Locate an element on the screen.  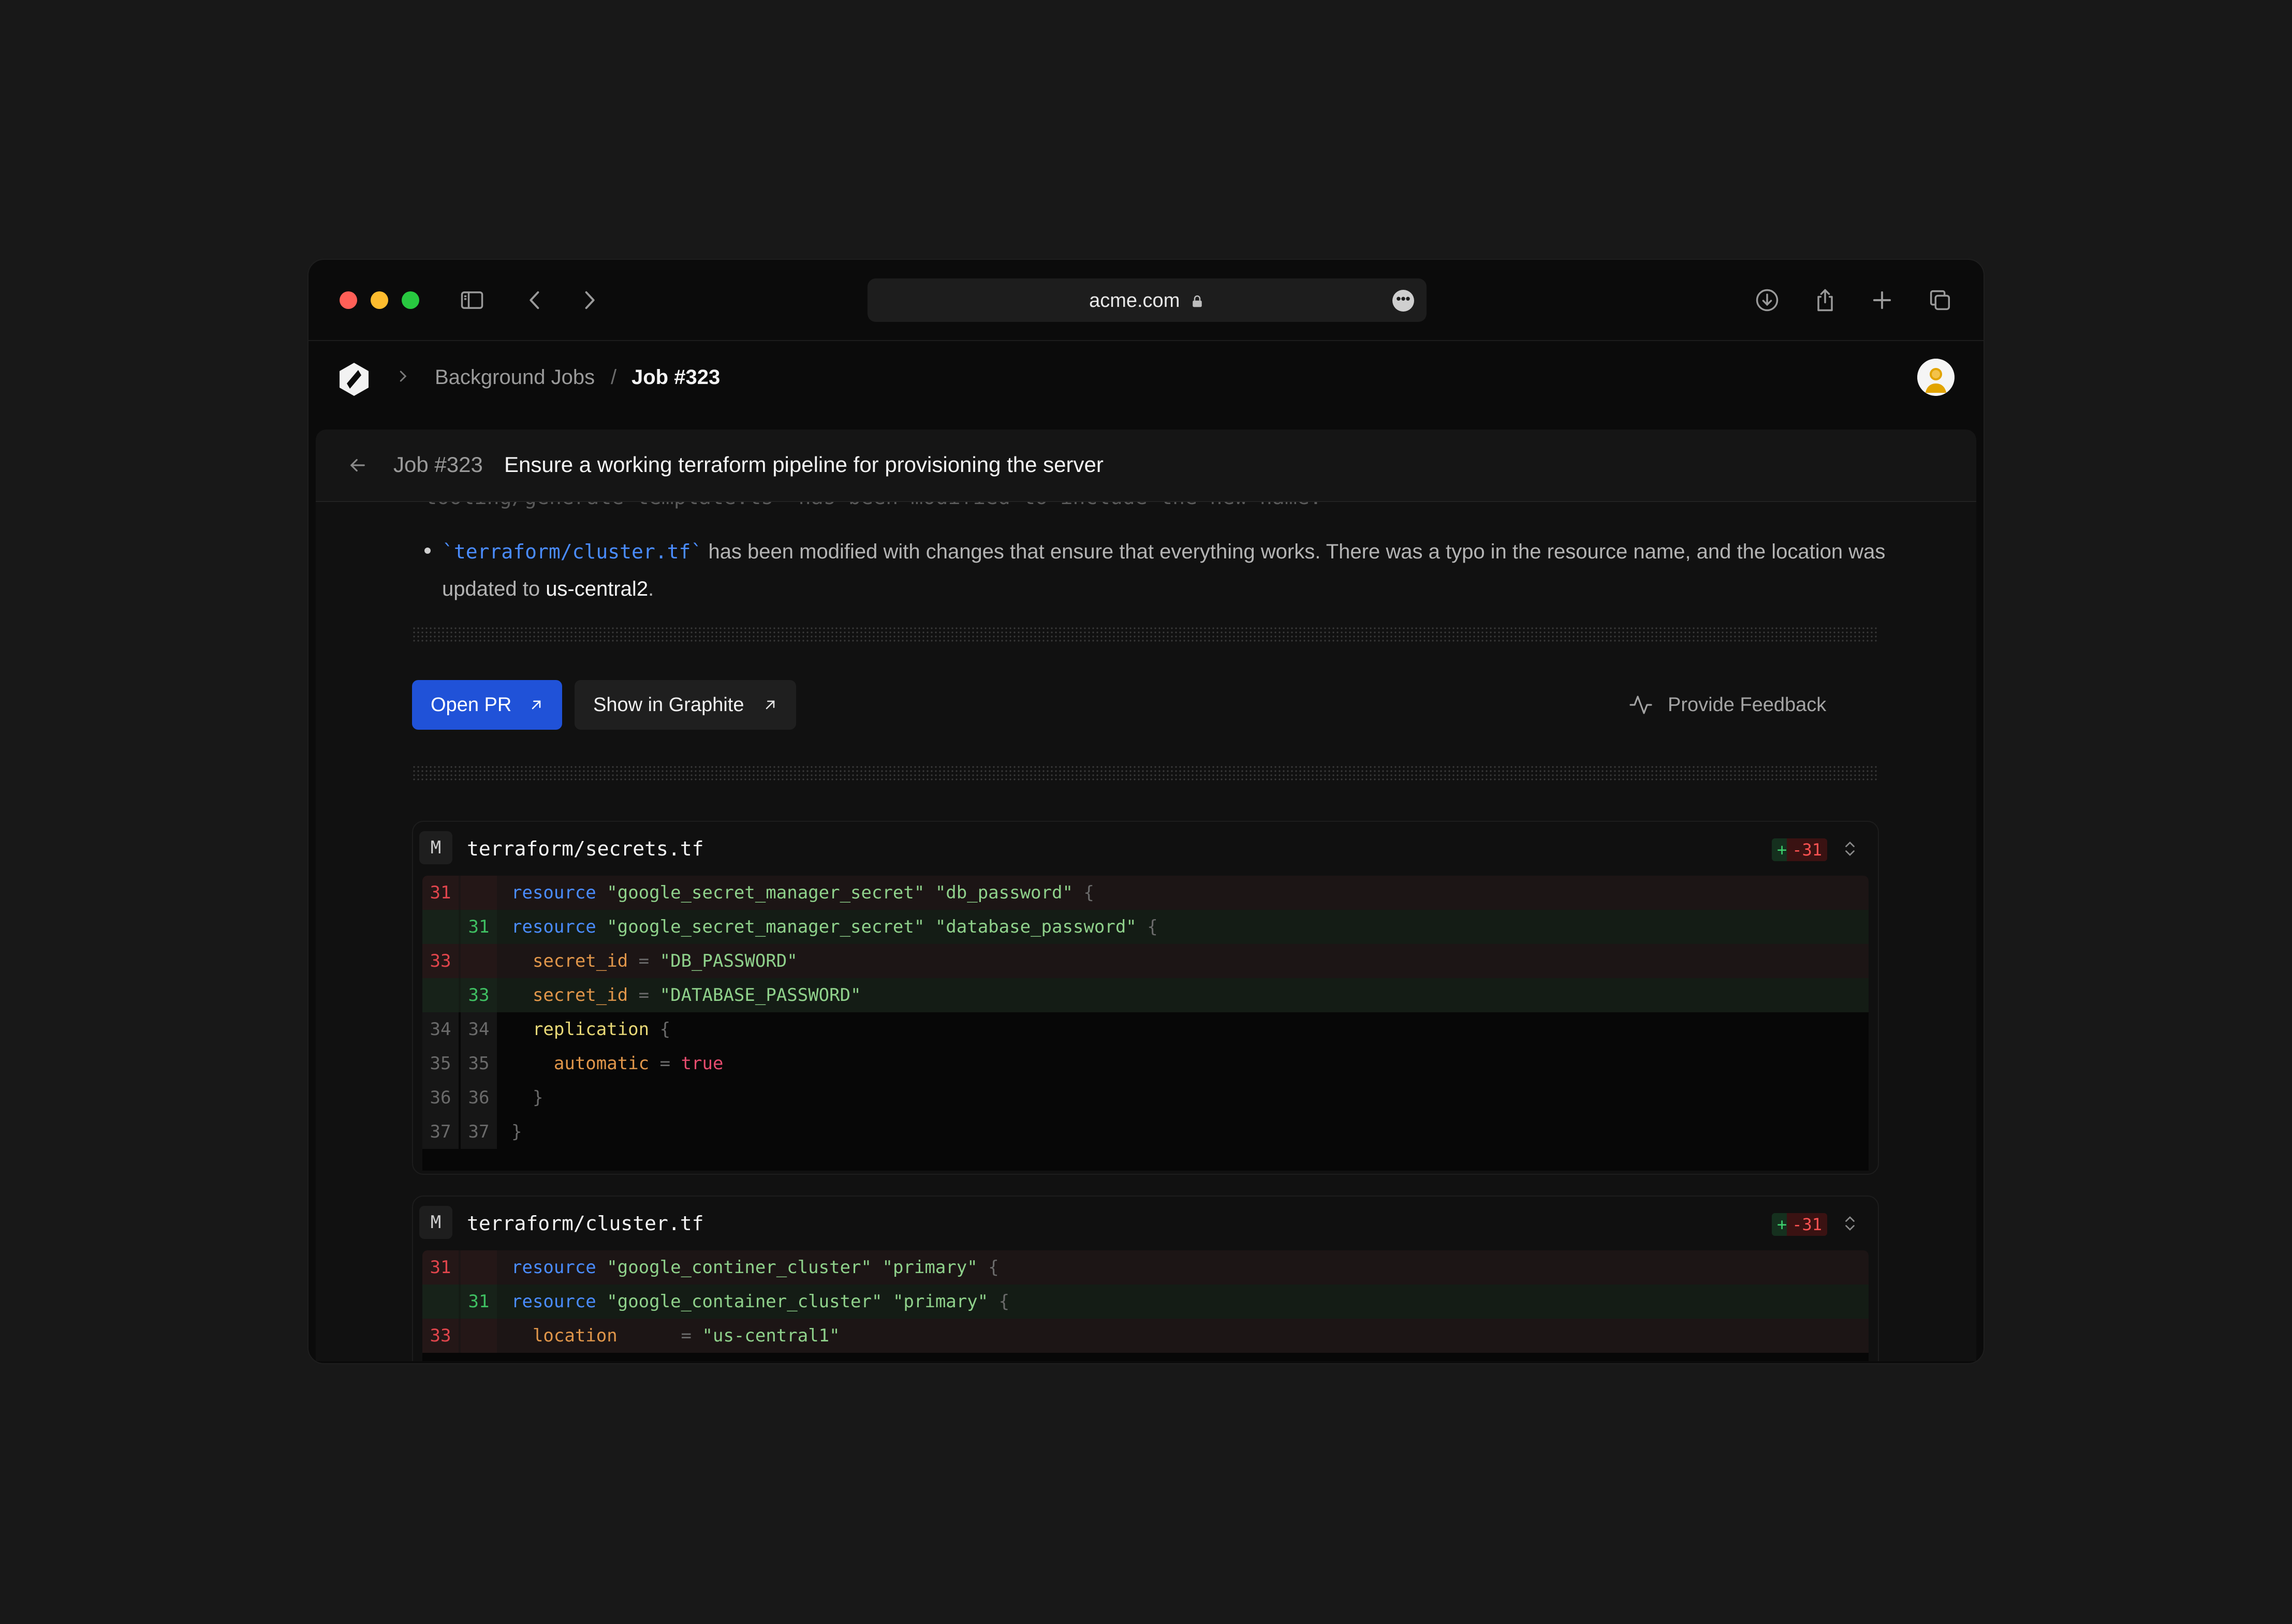
diff-line: 34 34 replication { is located at coordinates (1145, 1029).